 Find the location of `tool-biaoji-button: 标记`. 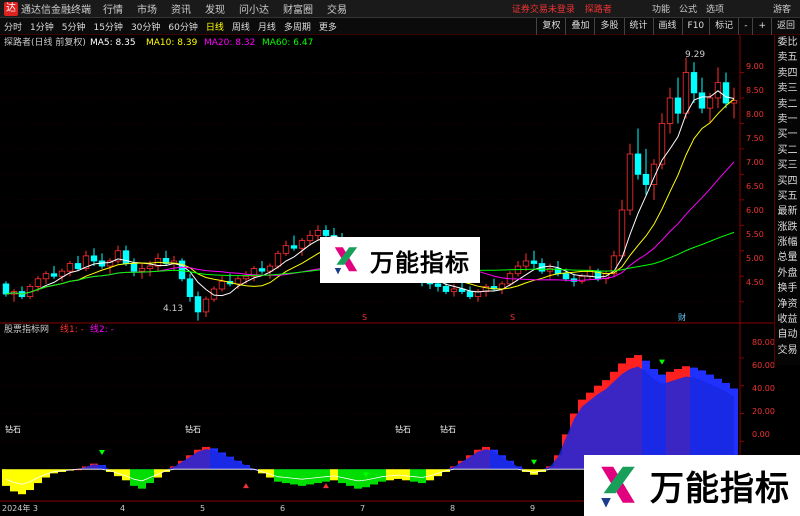

tool-biaoji-button: 标记 is located at coordinates (723, 26).